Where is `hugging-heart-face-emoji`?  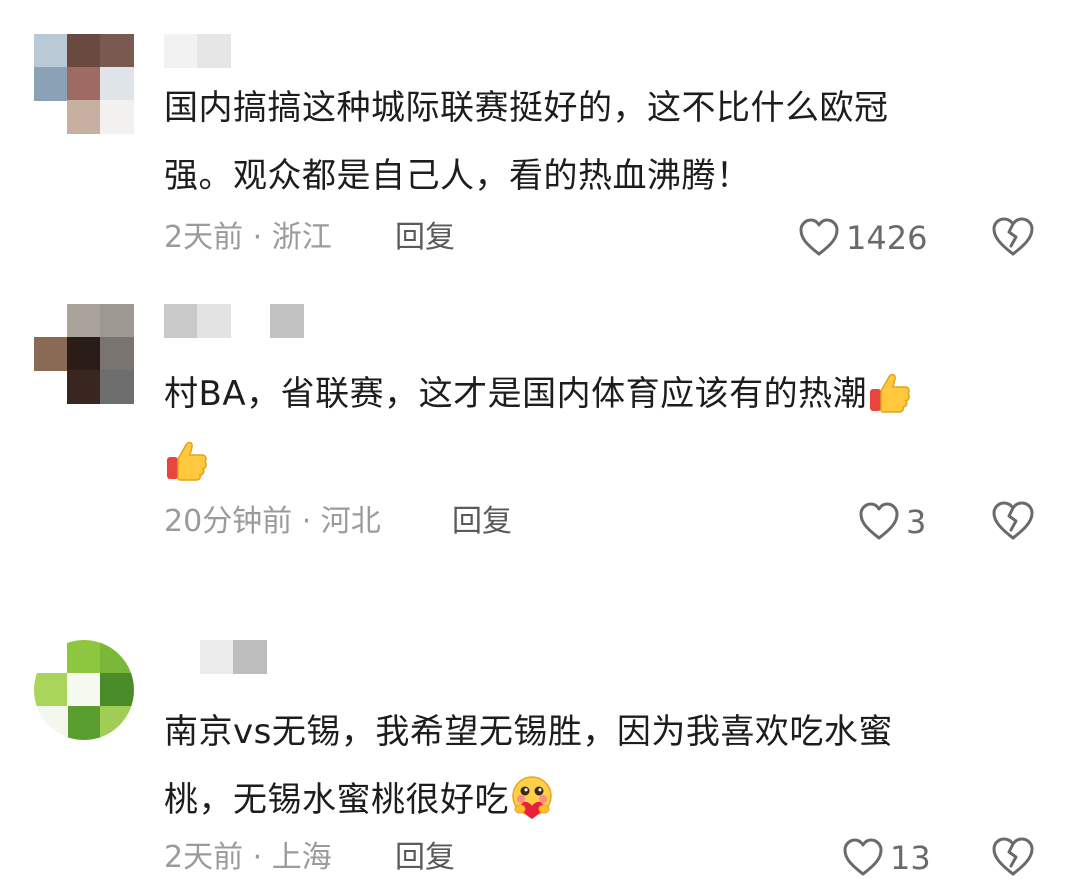 hugging-heart-face-emoji is located at coordinates (532, 798).